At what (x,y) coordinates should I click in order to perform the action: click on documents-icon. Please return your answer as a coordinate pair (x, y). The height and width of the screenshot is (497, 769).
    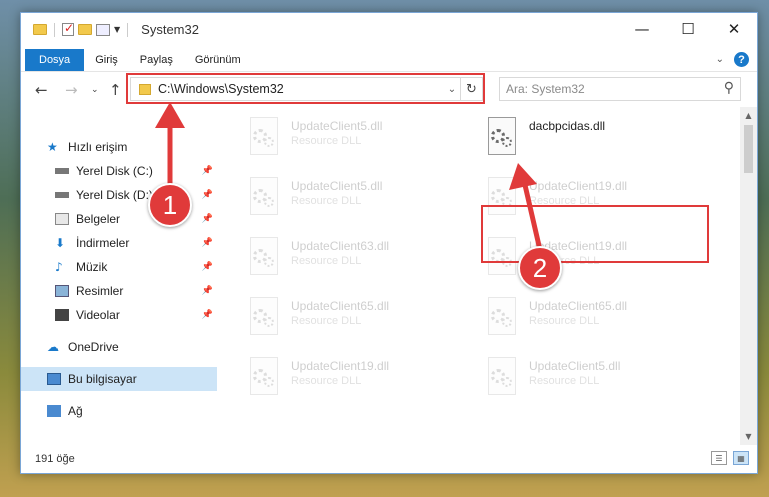
    Looking at the image, I should click on (62, 219).